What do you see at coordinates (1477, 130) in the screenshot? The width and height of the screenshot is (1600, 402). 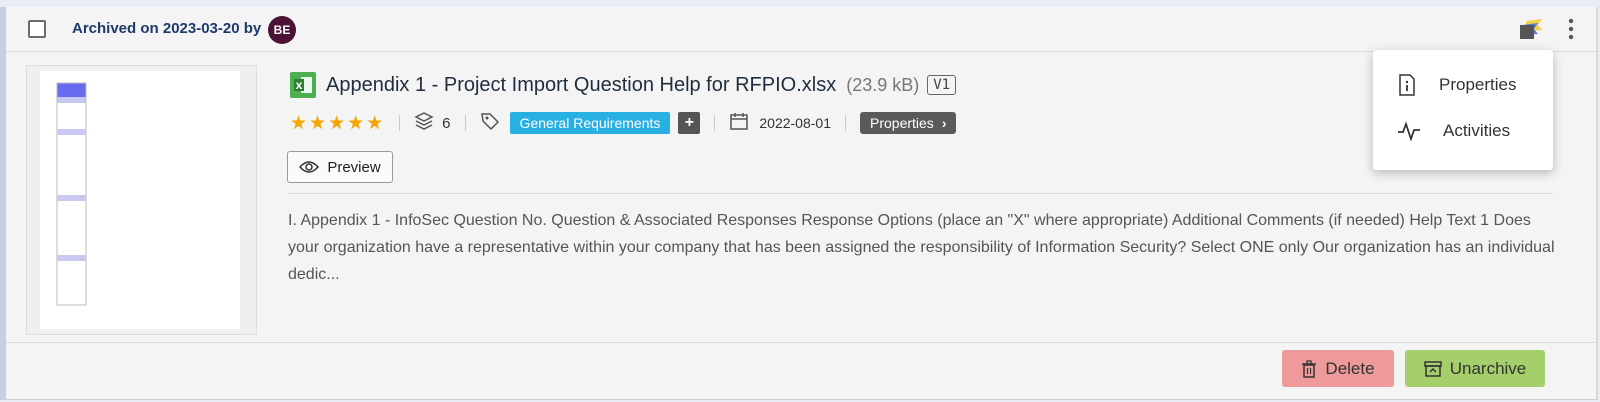 I see `menu-item-activities-label: Activities` at bounding box center [1477, 130].